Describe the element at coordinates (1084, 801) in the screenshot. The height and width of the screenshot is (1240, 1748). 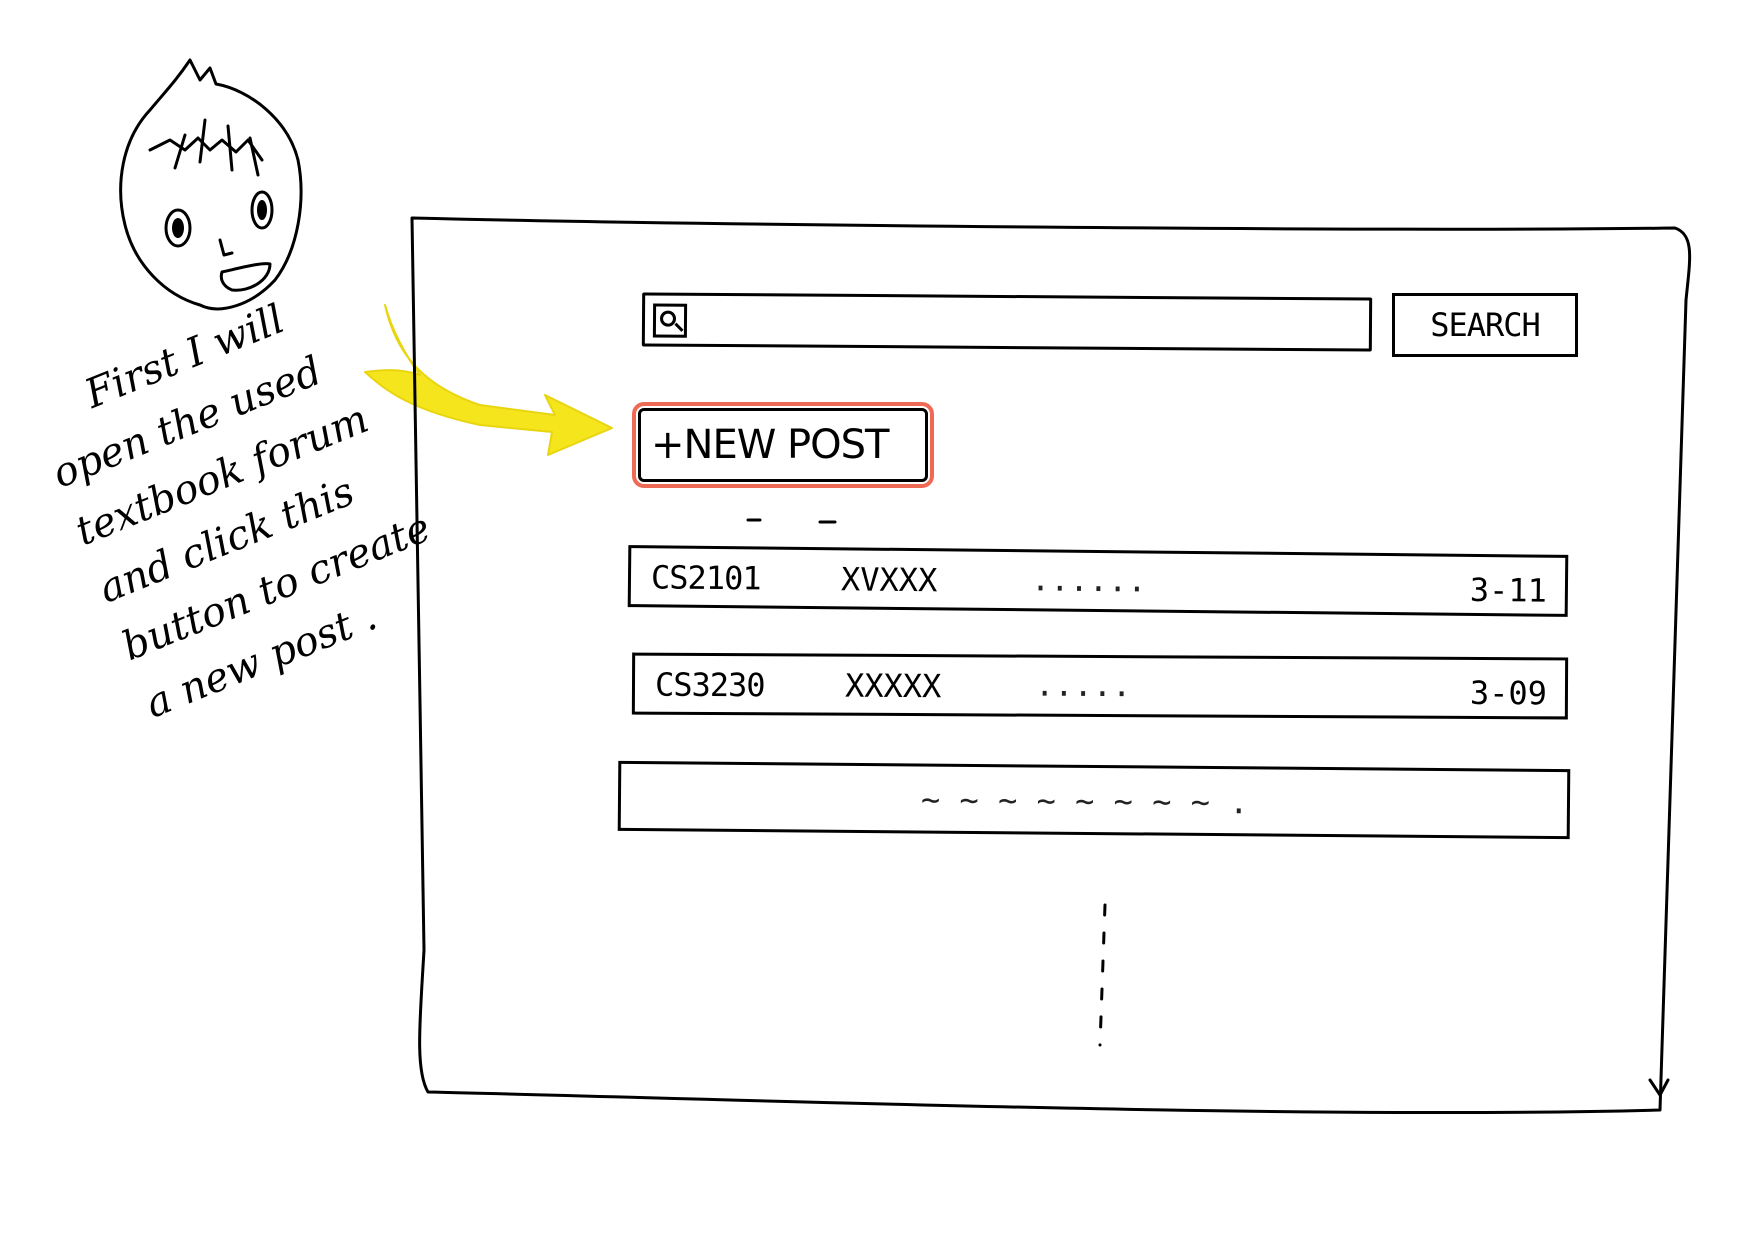
I see `post-preview: ~ ~ ~ ~ ~ ~ ~ ~ .` at that location.